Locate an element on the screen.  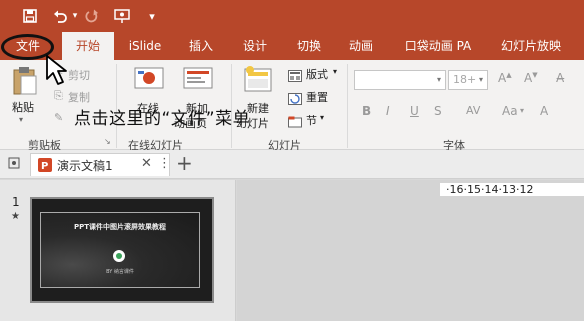
tab-animations: 动画 is located at coordinates (361, 46).